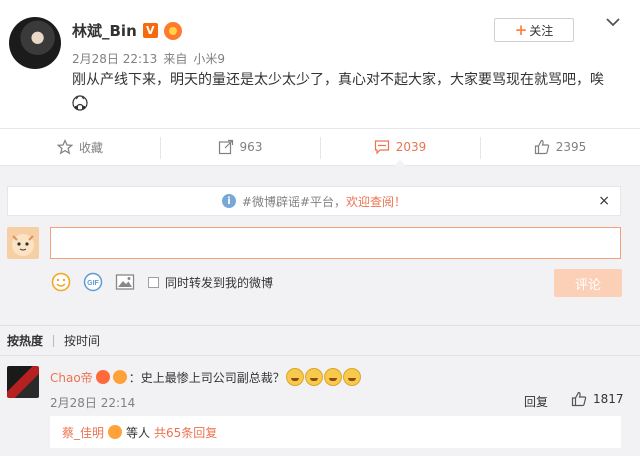 This screenshot has height=456, width=640. Describe the element at coordinates (411, 147) in the screenshot. I see `comment-count: 2039` at that location.